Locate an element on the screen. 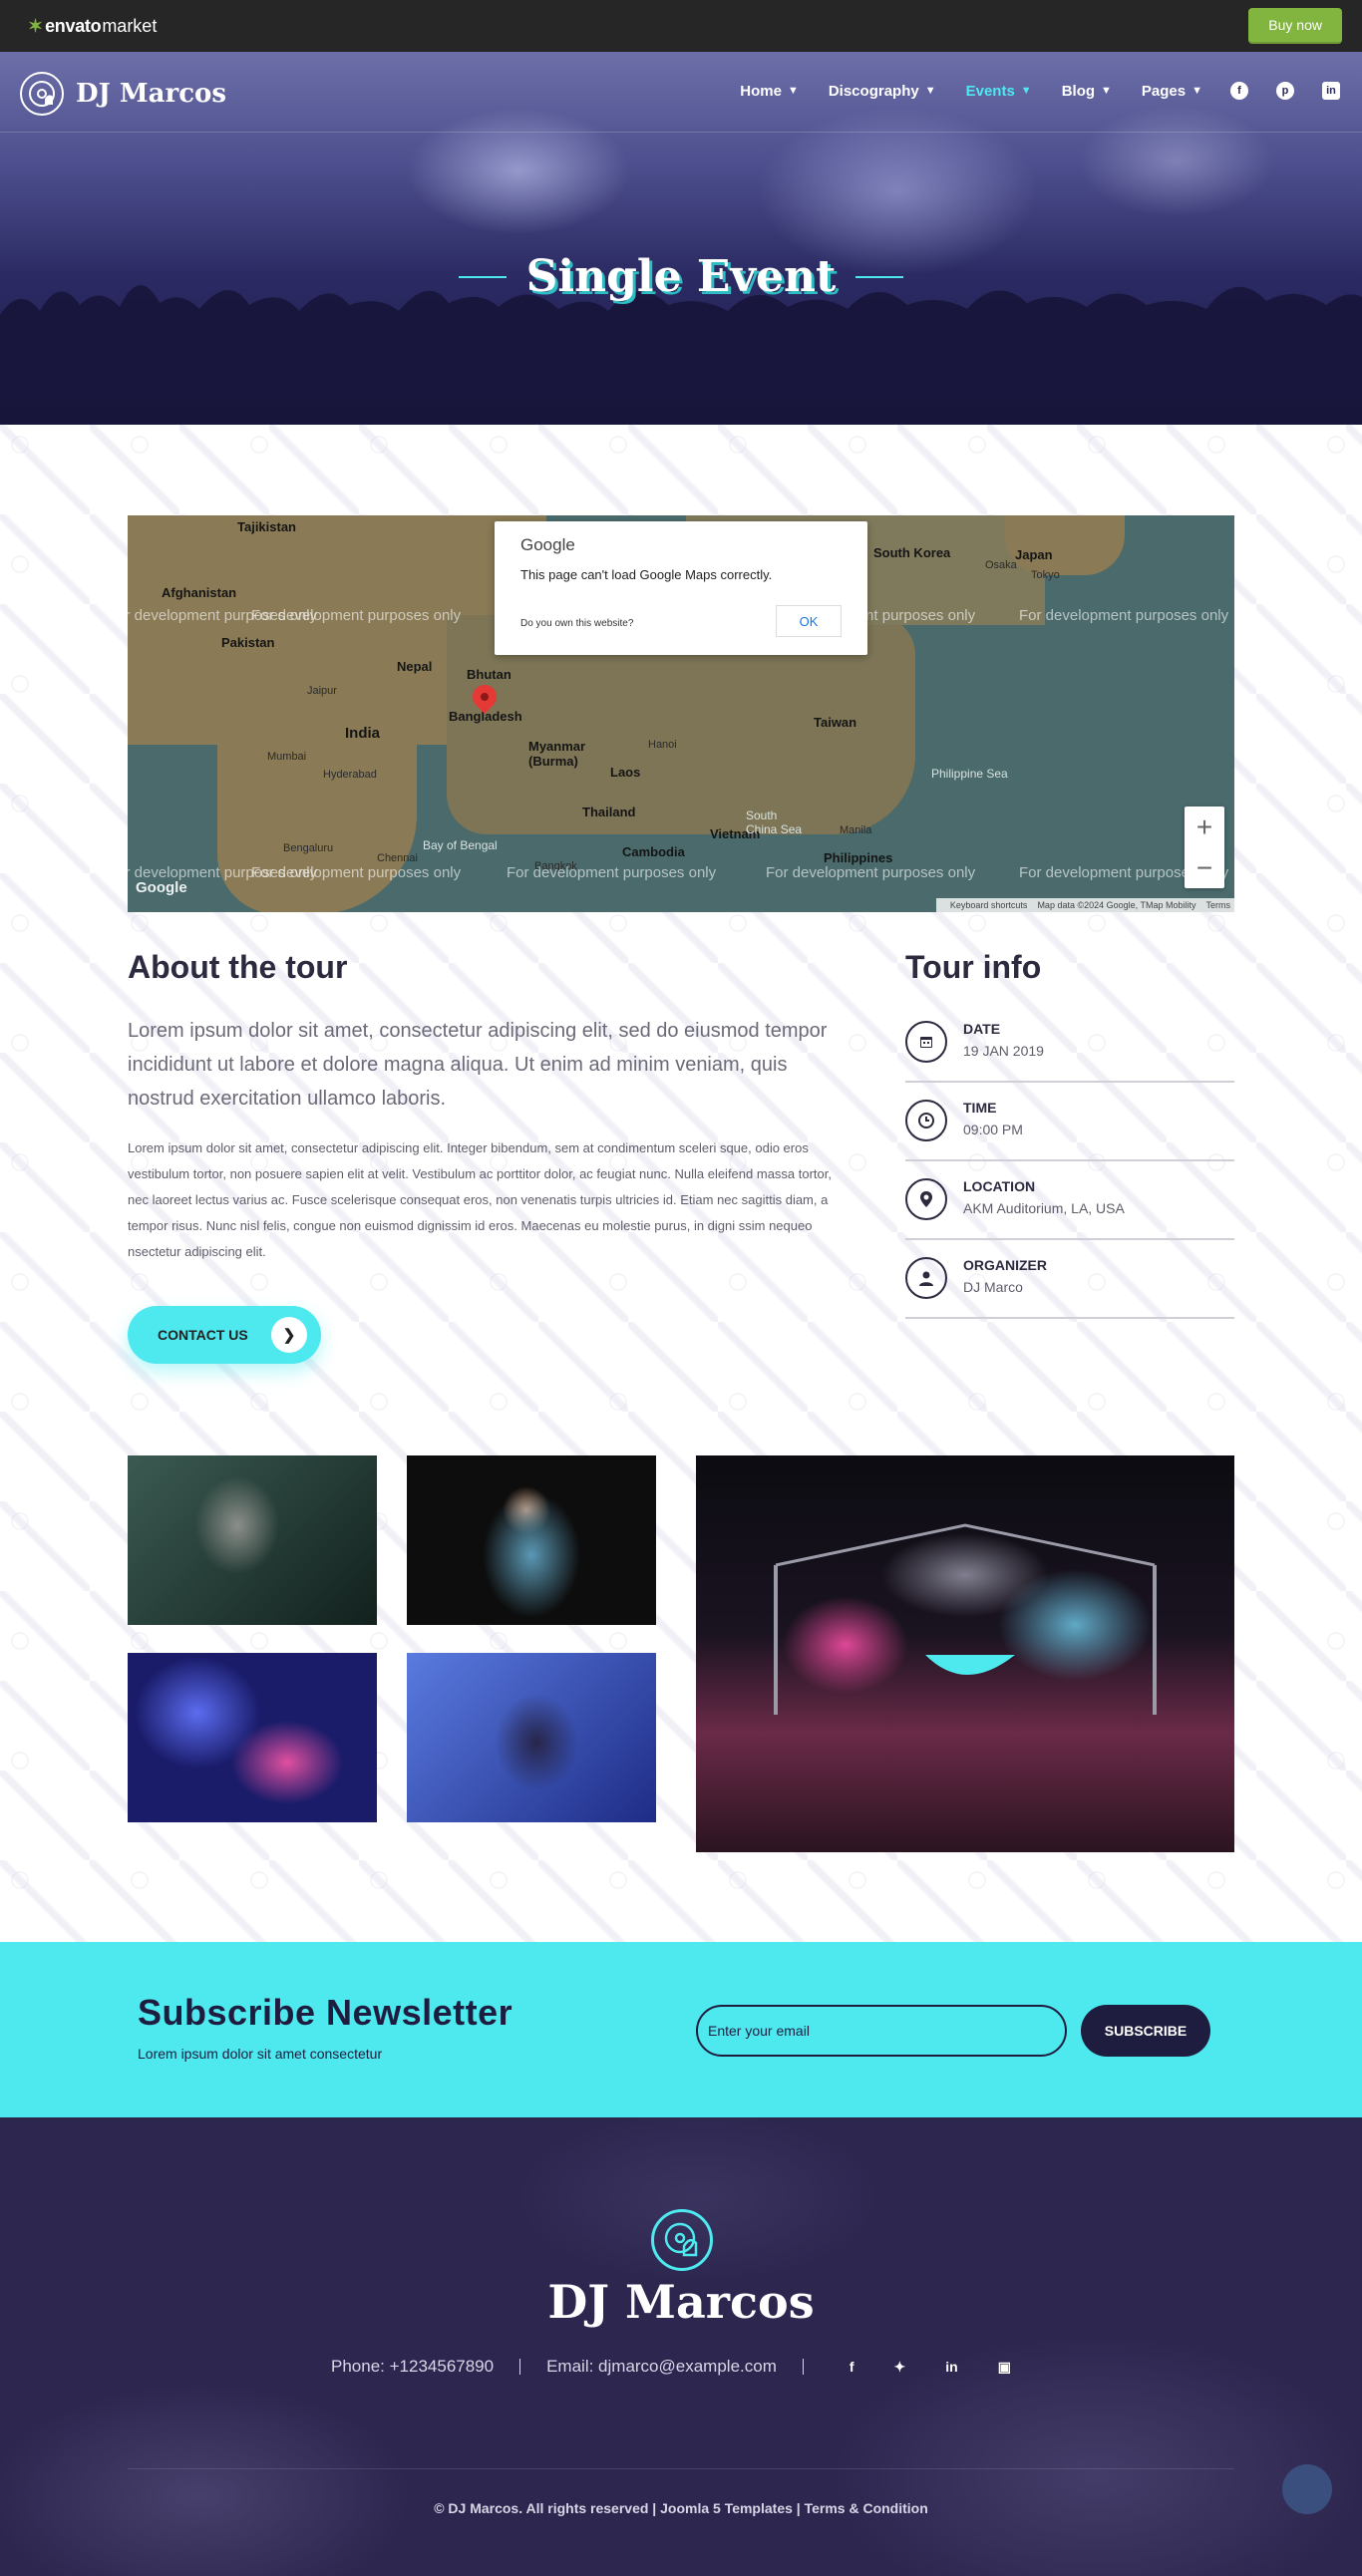 Image resolution: width=1362 pixels, height=2576 pixels. map-label: Tajikistan is located at coordinates (267, 526).